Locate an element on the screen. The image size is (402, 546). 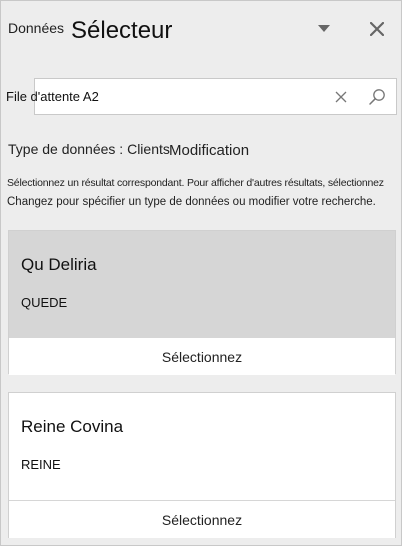
result-name: Reine Covina is located at coordinates (72, 426).